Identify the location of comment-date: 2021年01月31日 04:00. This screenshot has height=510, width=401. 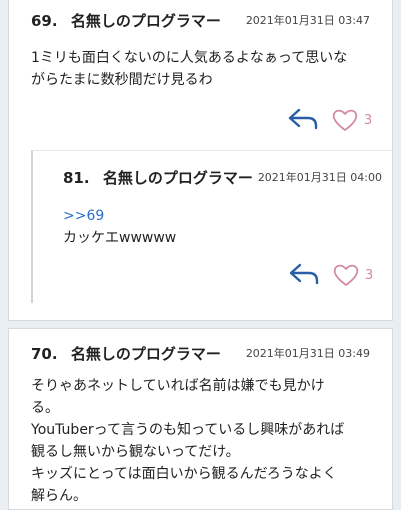
(319, 177).